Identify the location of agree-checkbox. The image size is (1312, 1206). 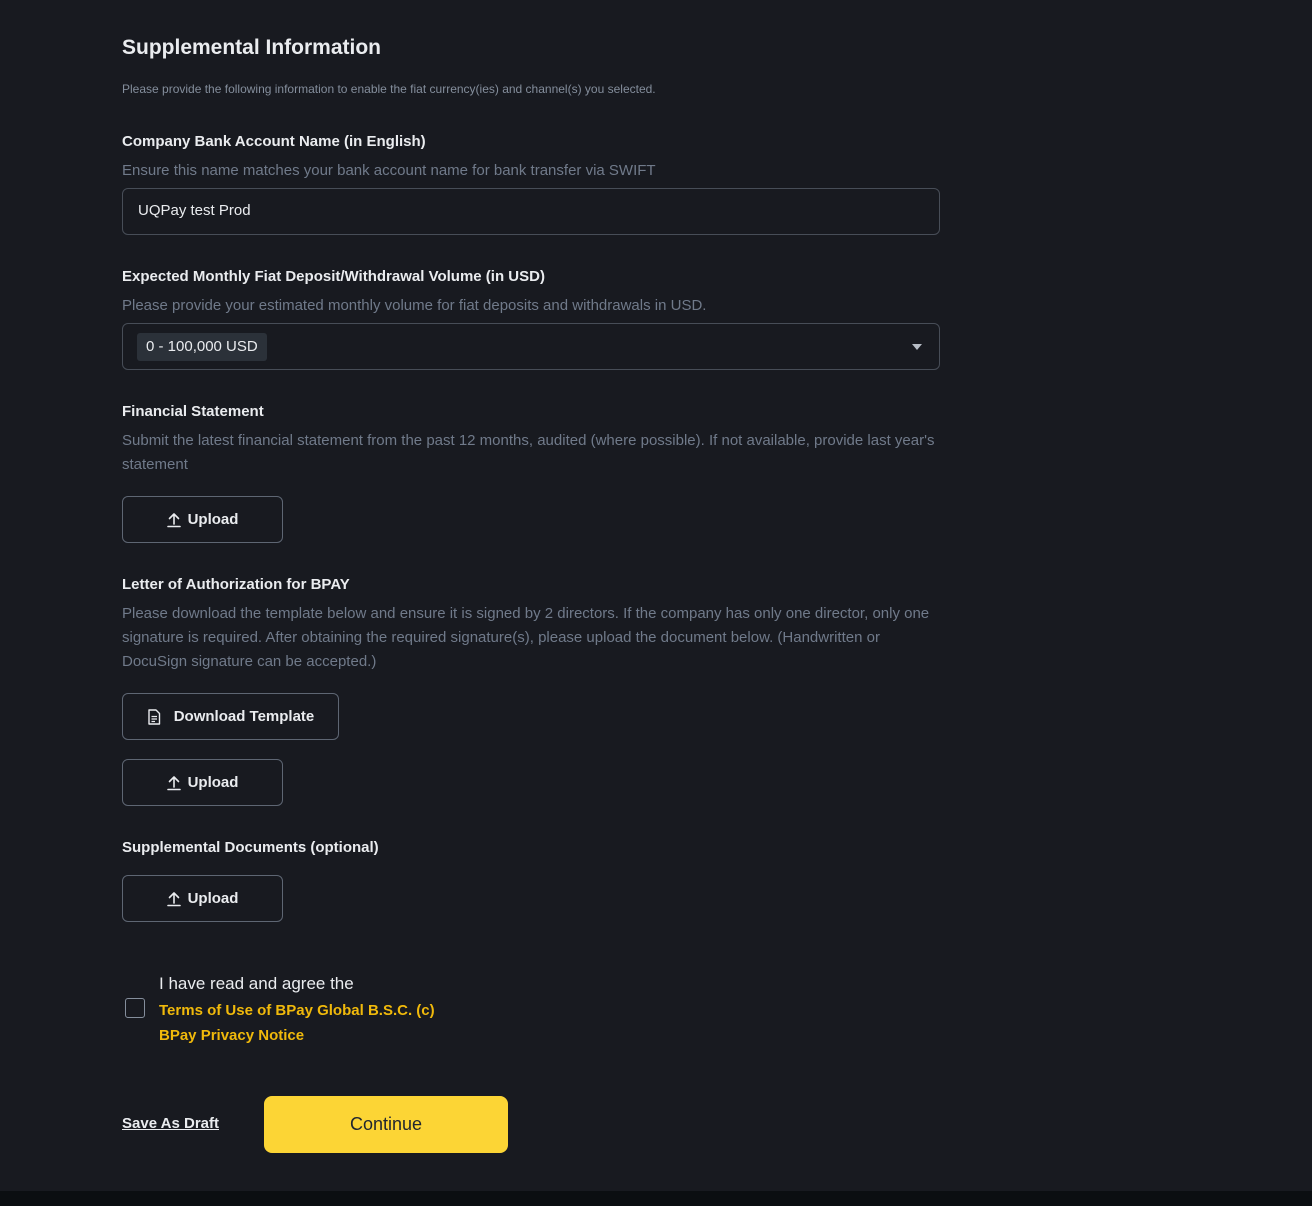
(135, 1008).